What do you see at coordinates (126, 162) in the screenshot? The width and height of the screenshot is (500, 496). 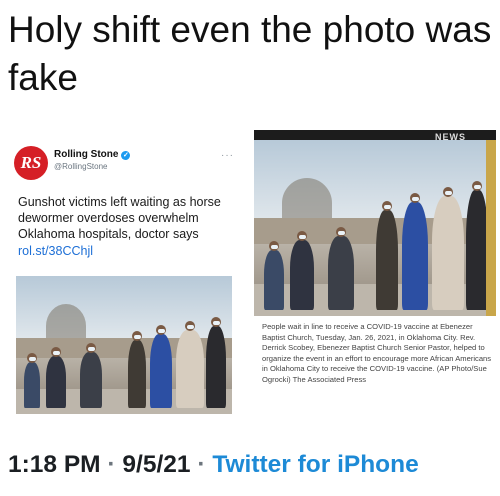 I see `tweet-header: RS Rolling Stone ✓ @RollingStone ···` at bounding box center [126, 162].